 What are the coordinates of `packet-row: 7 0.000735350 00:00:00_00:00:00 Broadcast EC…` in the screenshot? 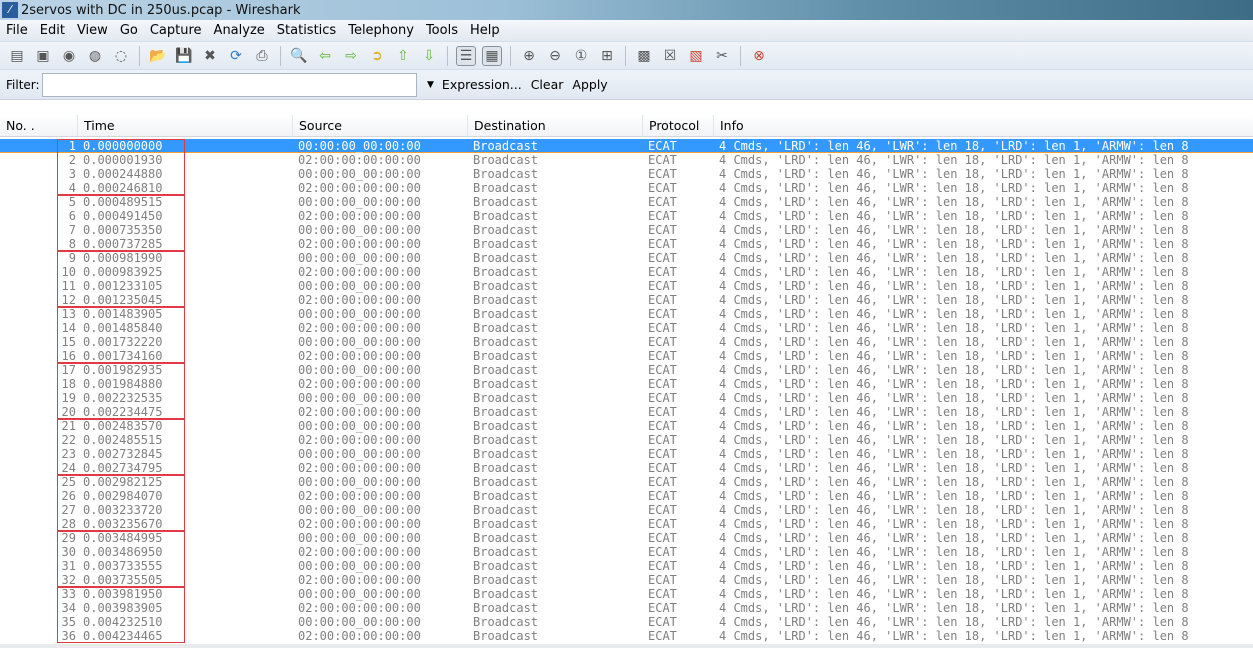 It's located at (626, 230).